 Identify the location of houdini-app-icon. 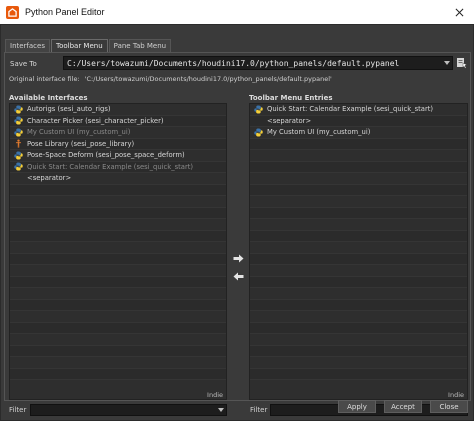
(12, 12).